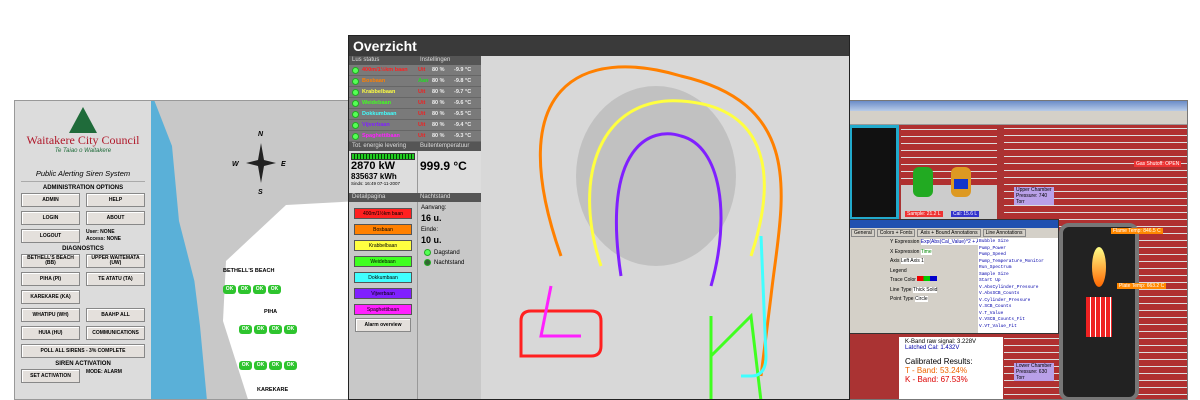 The height and width of the screenshot is (400, 1200). Describe the element at coordinates (50, 376) in the screenshot. I see `set-activation-button: SET ACTIVATION` at that location.